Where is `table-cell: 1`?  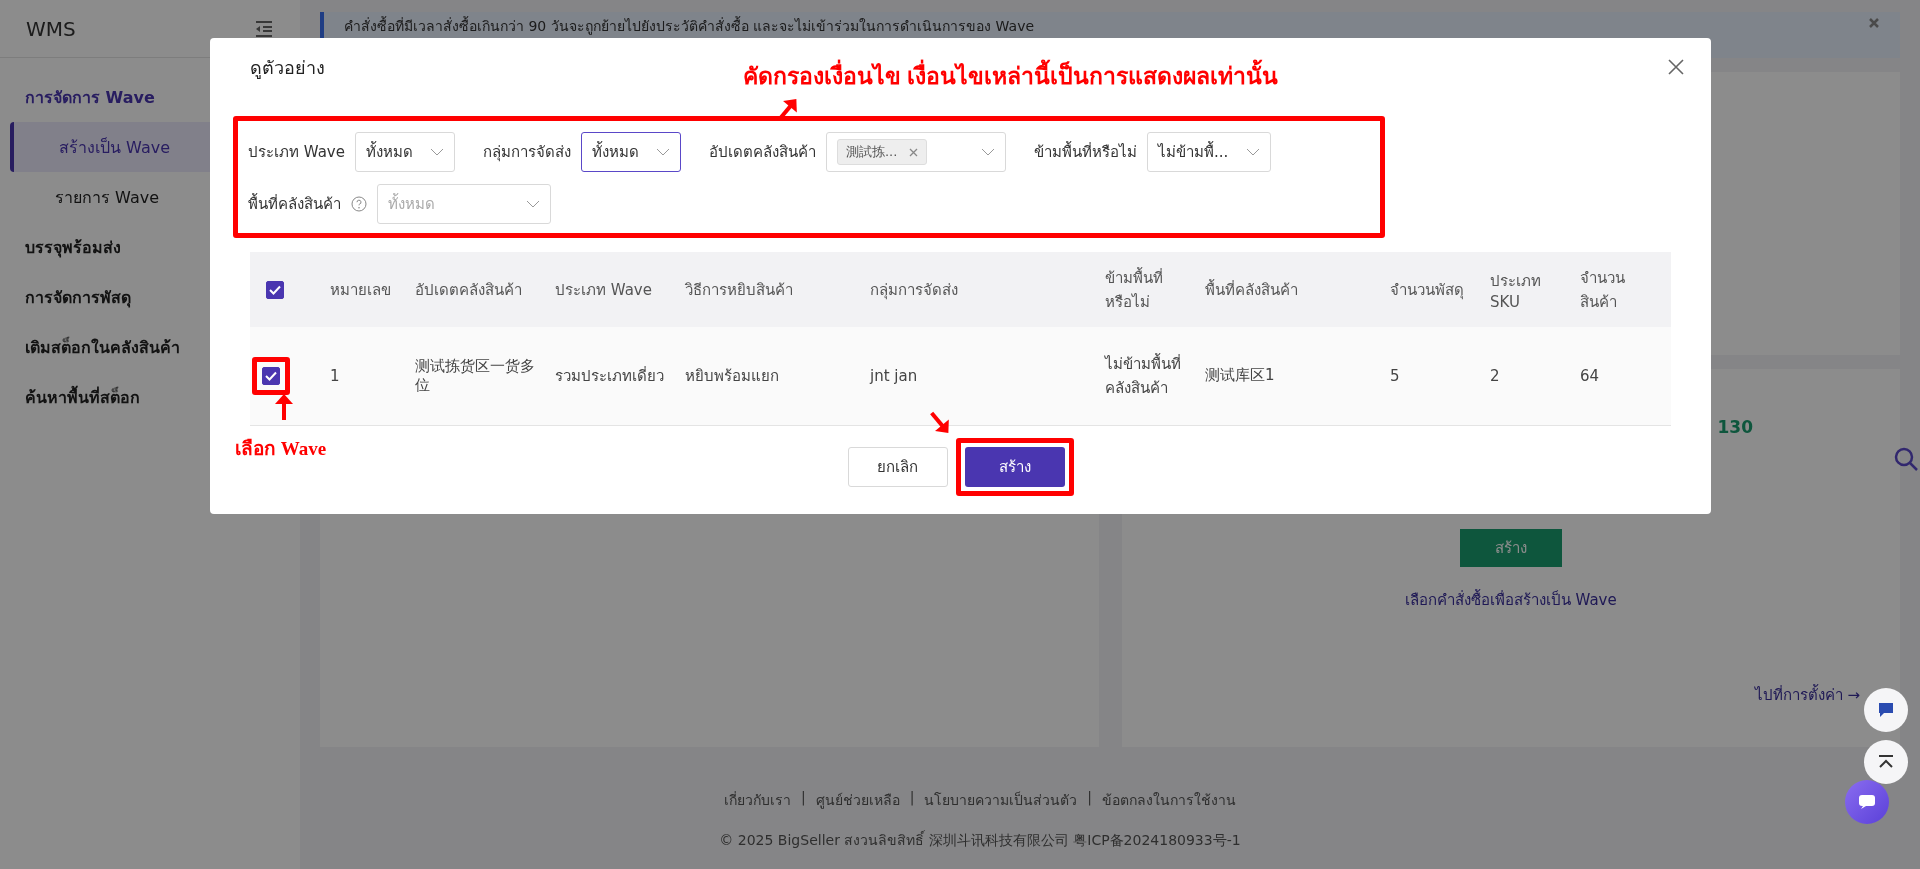
table-cell: 1 is located at coordinates (362, 376).